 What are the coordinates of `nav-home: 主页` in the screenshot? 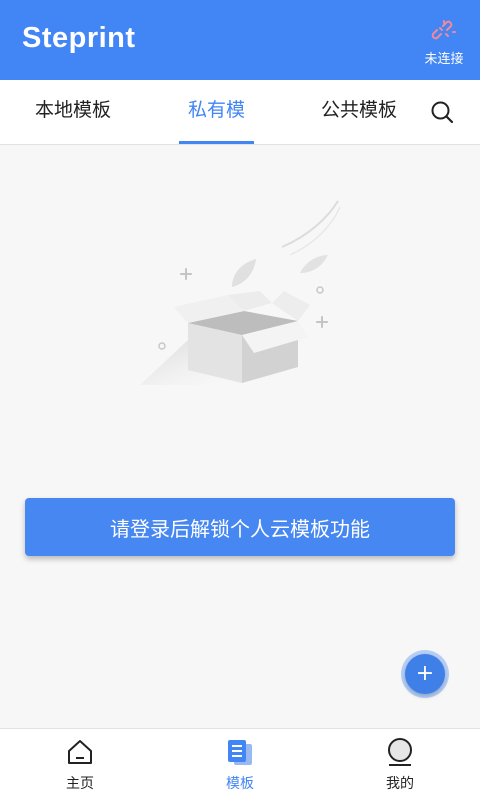 It's located at (80, 765).